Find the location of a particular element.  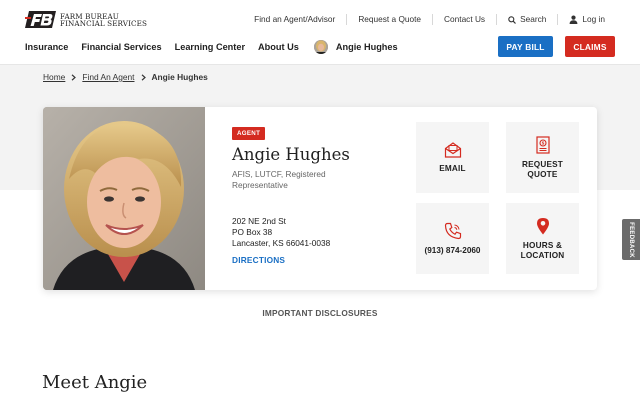

request-quote-line-1: REQUEST is located at coordinates (542, 164).